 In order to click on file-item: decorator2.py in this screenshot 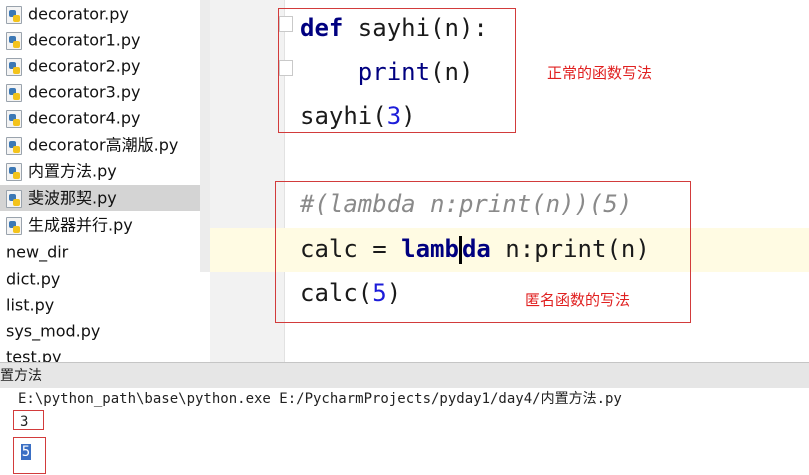, I will do `click(73, 66)`.